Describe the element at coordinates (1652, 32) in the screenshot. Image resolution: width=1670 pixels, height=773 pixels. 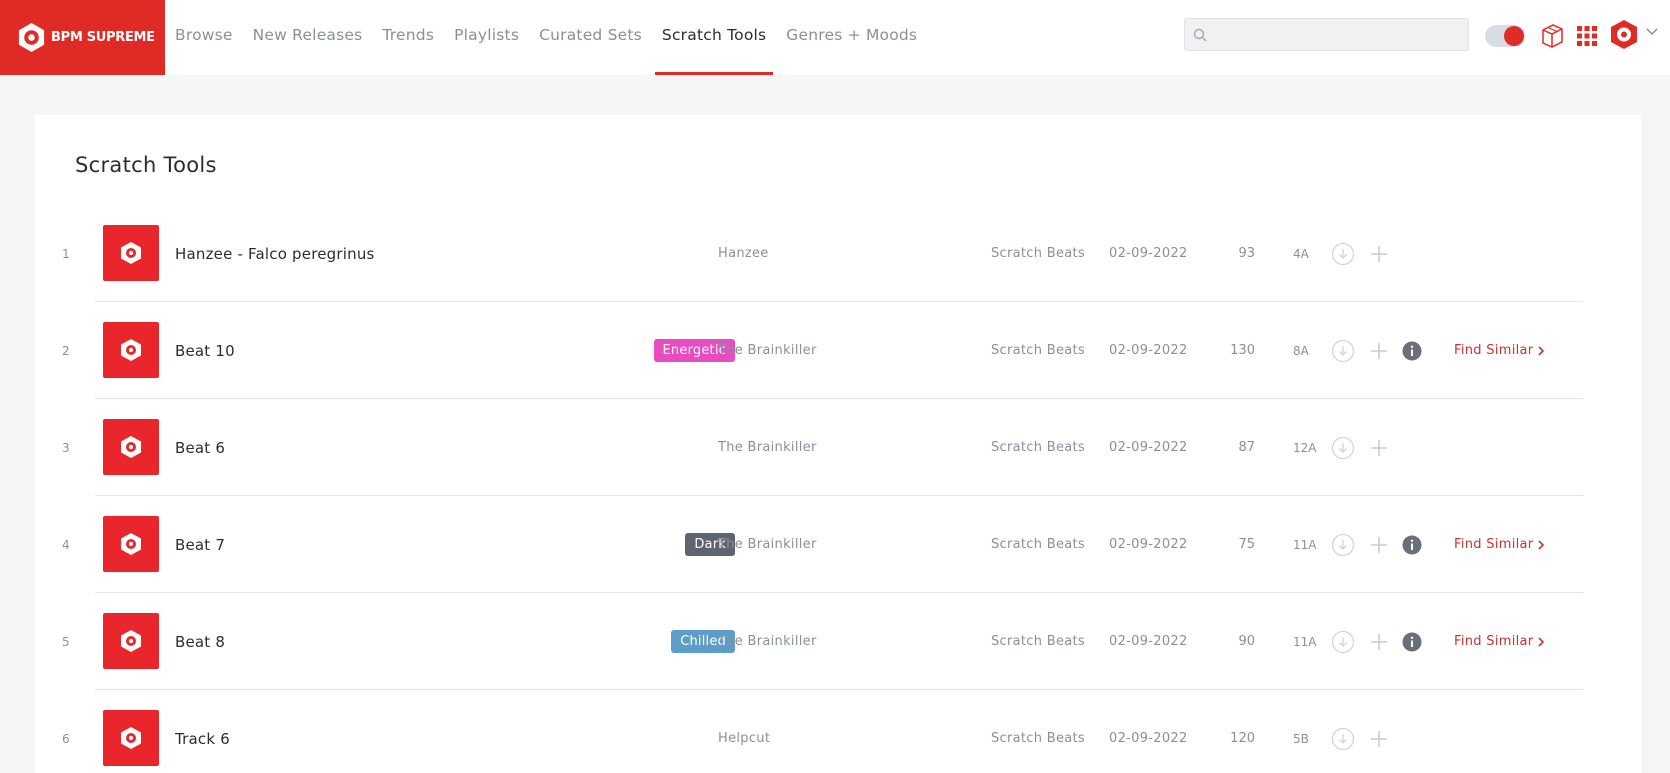
I see `chevron-down-icon` at that location.